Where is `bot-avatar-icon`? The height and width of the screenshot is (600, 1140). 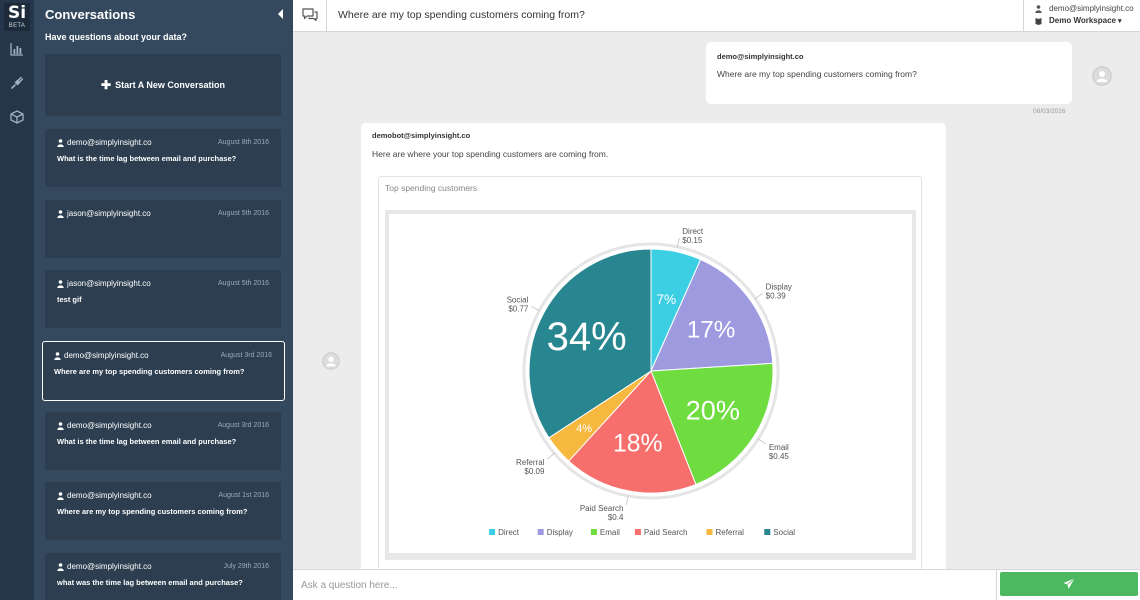 bot-avatar-icon is located at coordinates (331, 361).